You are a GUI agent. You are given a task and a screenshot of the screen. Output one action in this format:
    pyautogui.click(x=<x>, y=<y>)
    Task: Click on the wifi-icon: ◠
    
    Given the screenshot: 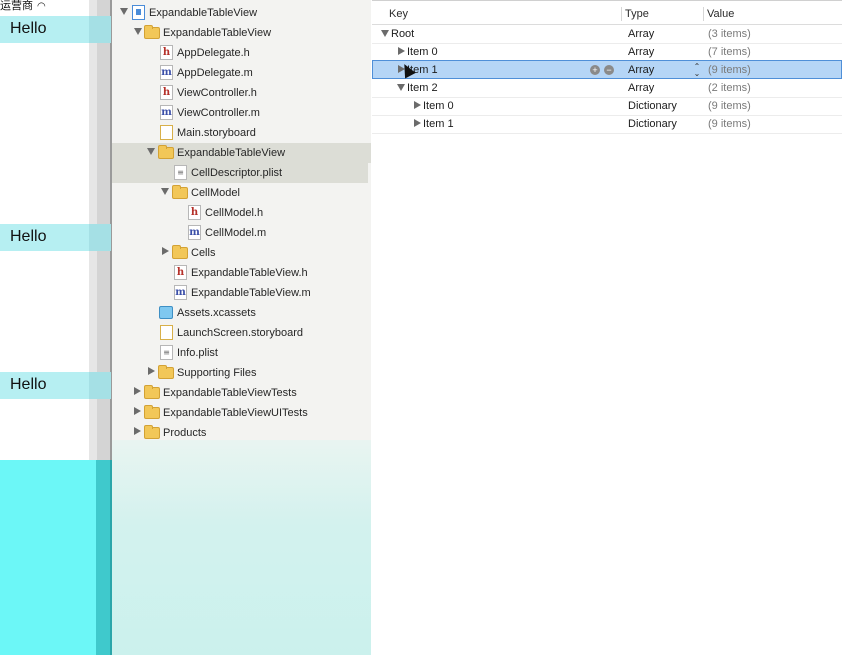 What is the action you would take?
    pyautogui.click(x=41, y=6)
    